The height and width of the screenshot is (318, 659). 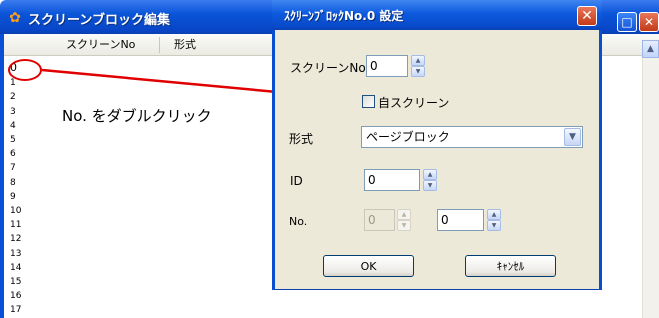 What do you see at coordinates (387, 66) in the screenshot?
I see `screen-no-input: 0` at bounding box center [387, 66].